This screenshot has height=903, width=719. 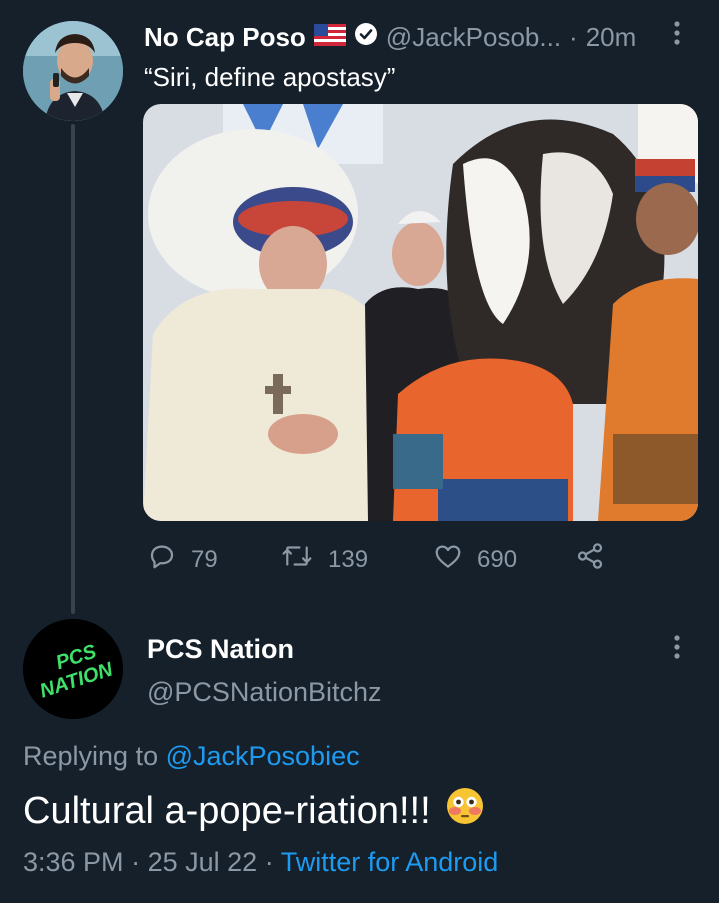 What do you see at coordinates (94, 756) in the screenshot?
I see `replying-prefix: Replying to` at bounding box center [94, 756].